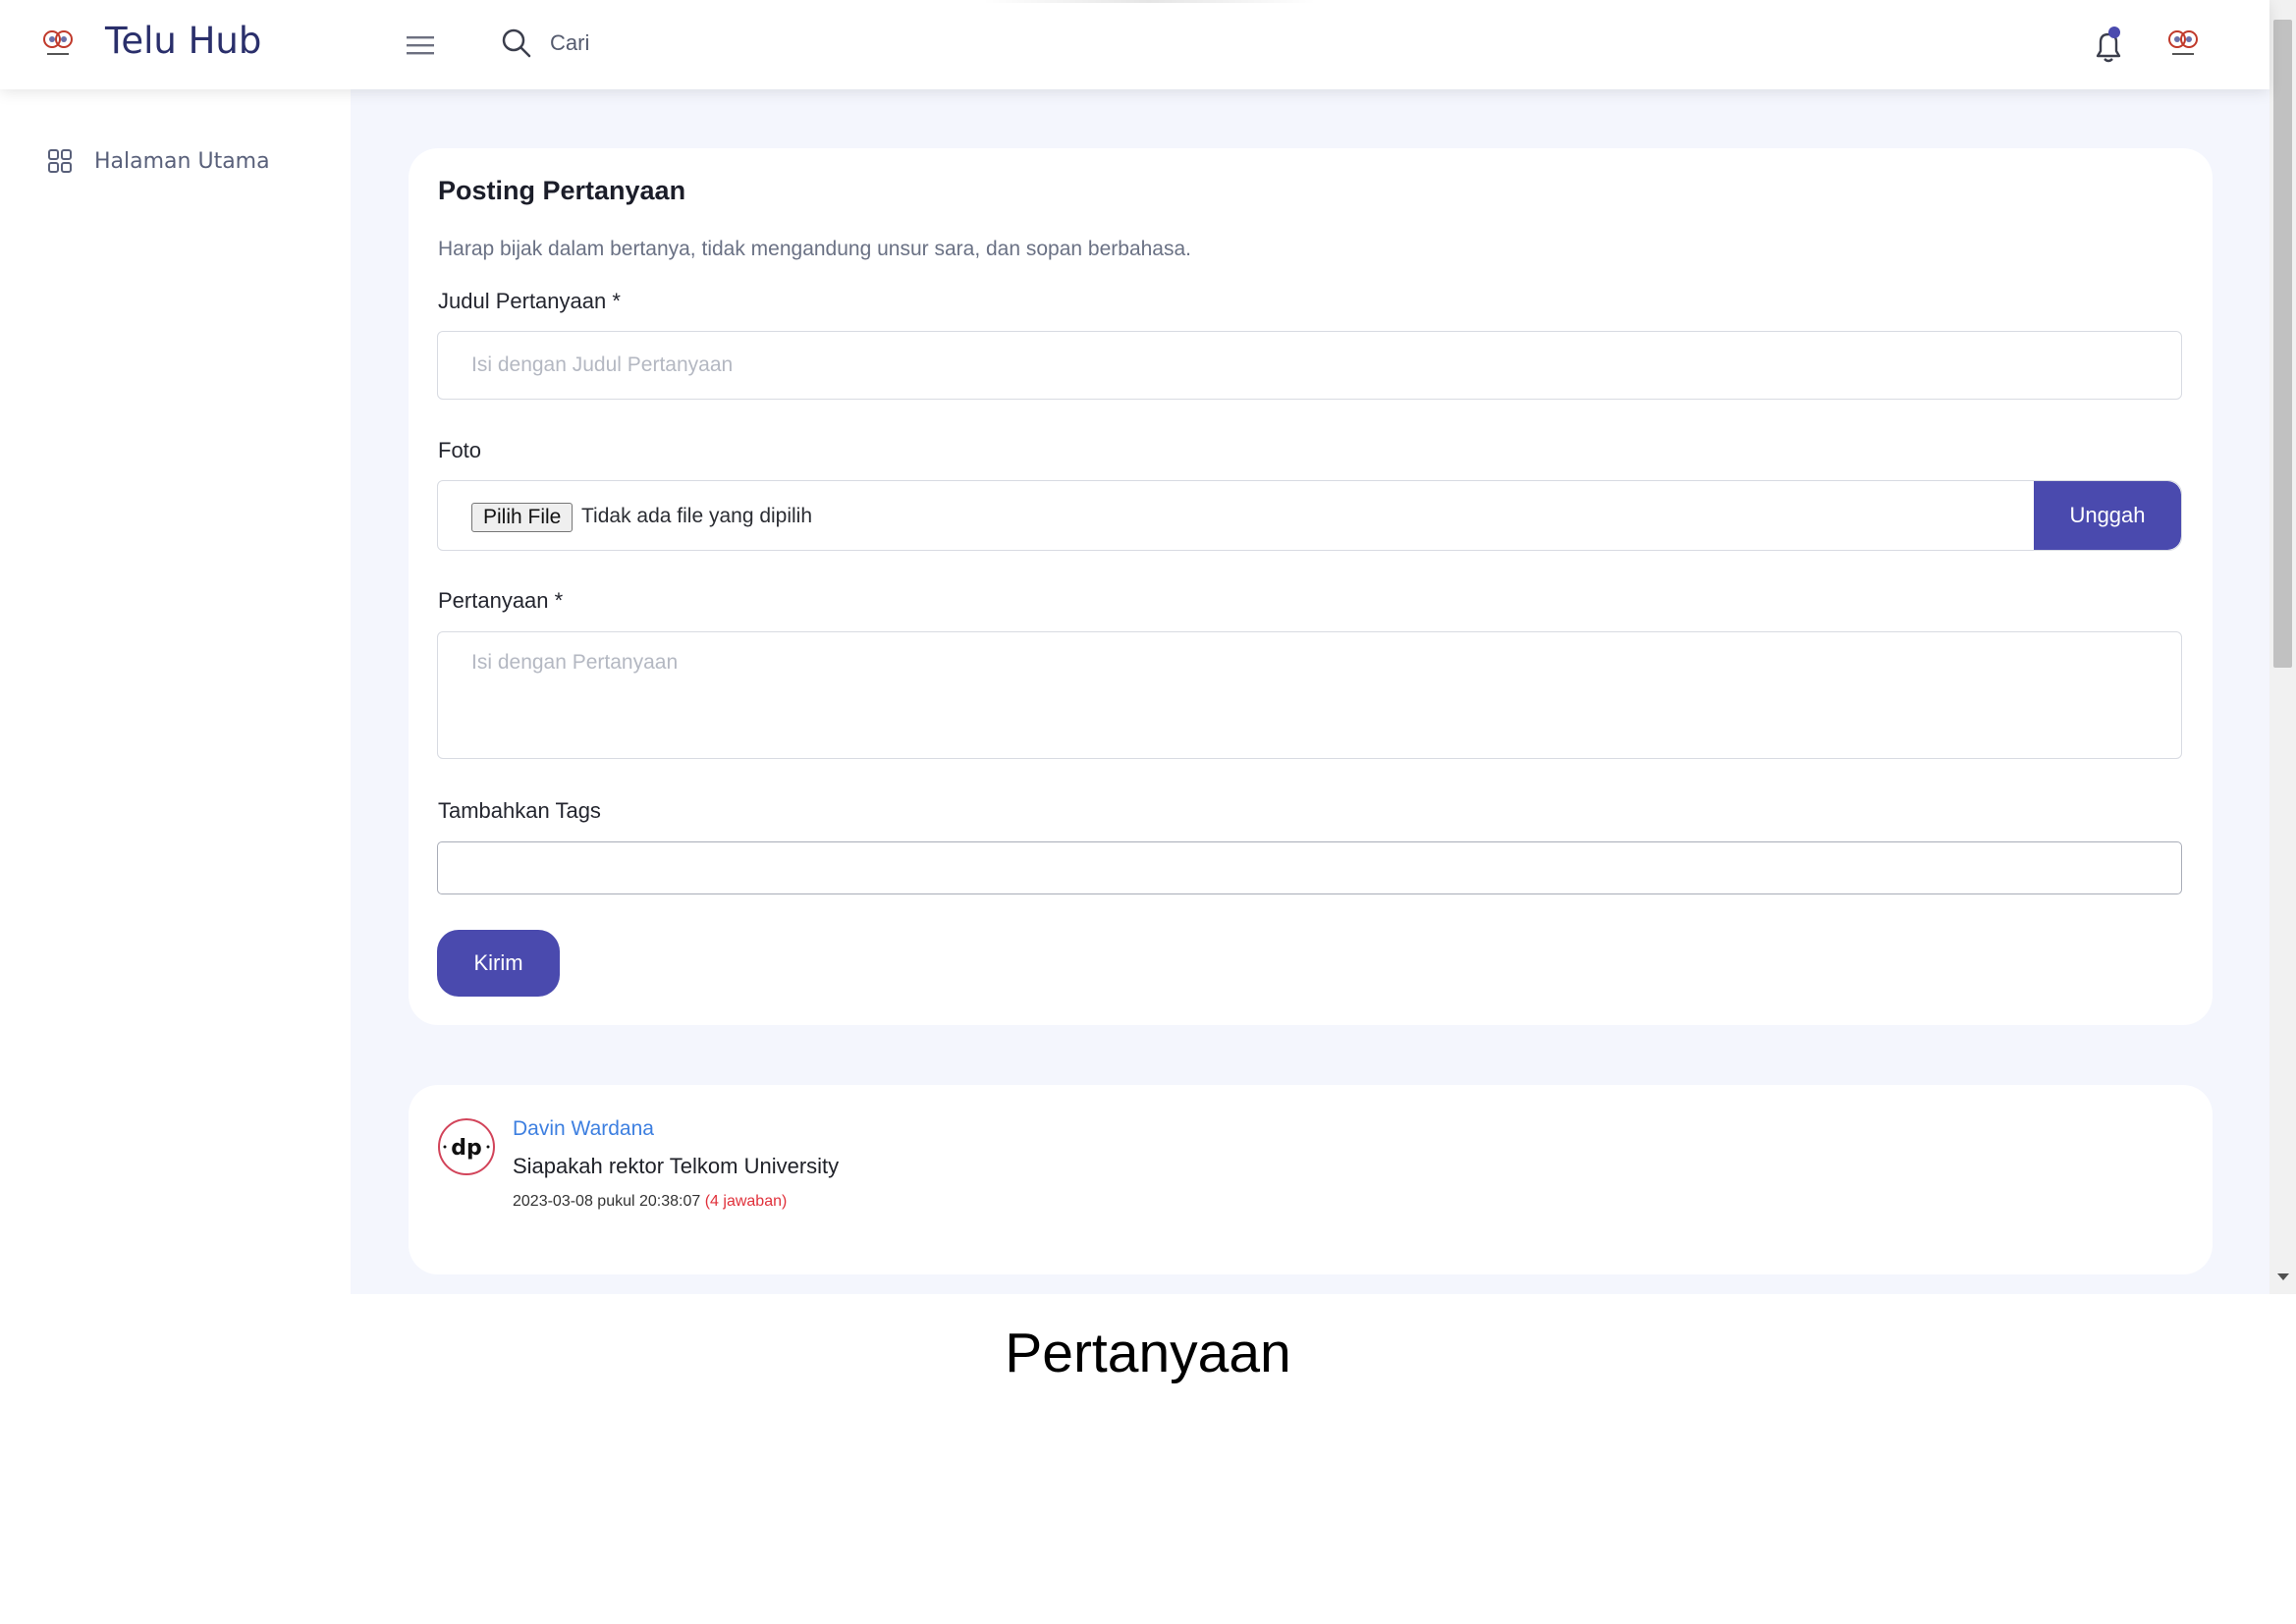 This screenshot has height=1624, width=2296. Describe the element at coordinates (2283, 1276) in the screenshot. I see `scroll-down-arrow-icon` at that location.